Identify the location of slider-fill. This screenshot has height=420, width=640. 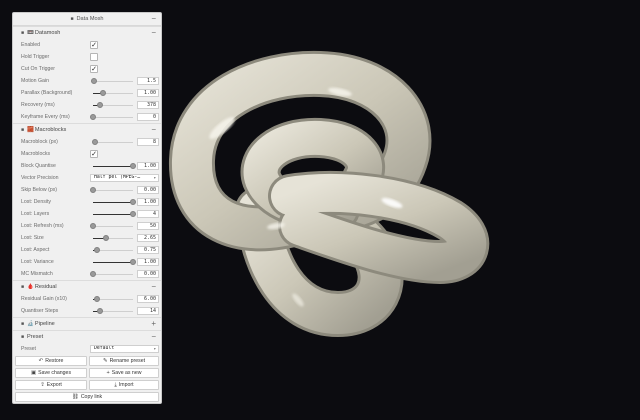
(113, 202).